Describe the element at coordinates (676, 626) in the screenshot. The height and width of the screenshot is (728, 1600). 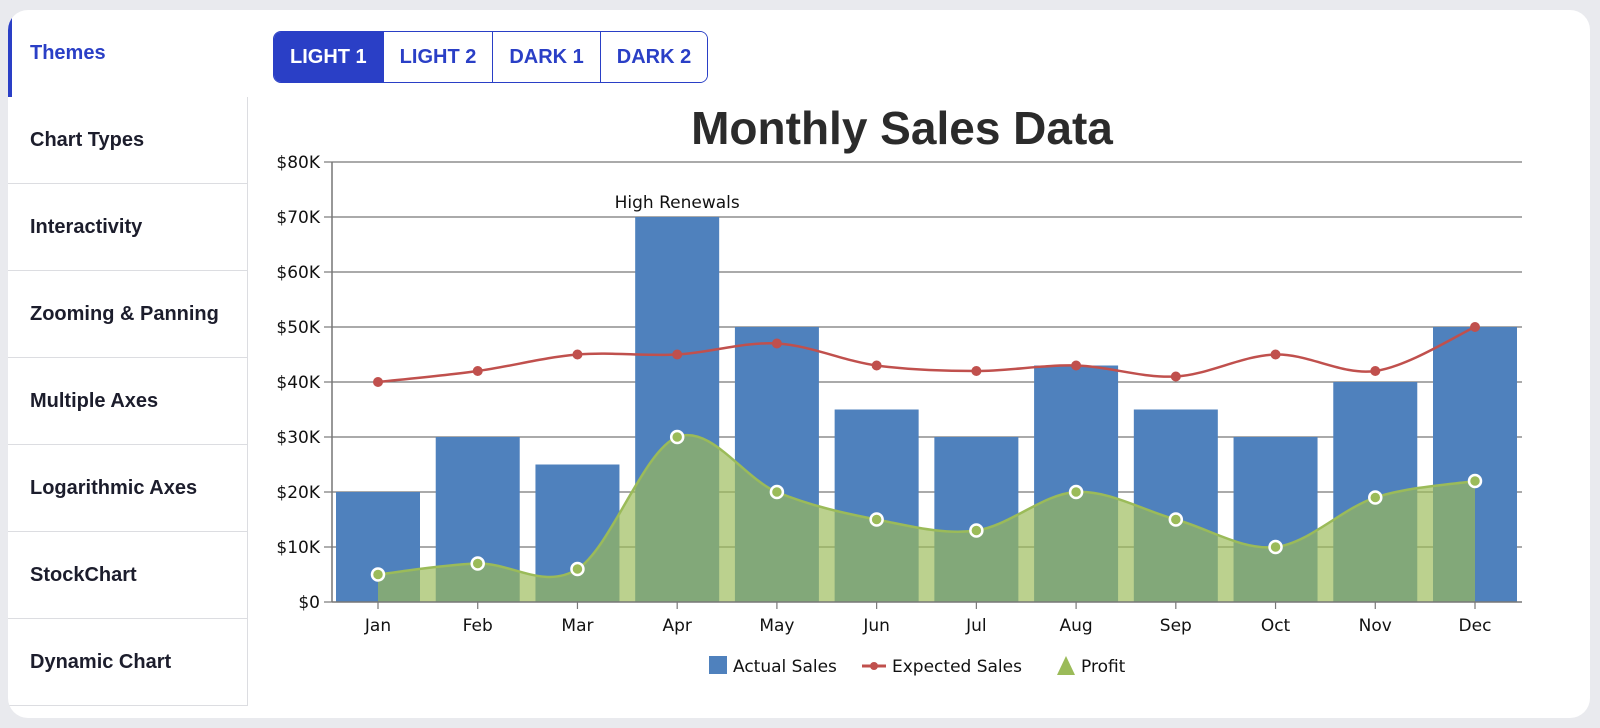
I see `x-tick-label: Apr` at that location.